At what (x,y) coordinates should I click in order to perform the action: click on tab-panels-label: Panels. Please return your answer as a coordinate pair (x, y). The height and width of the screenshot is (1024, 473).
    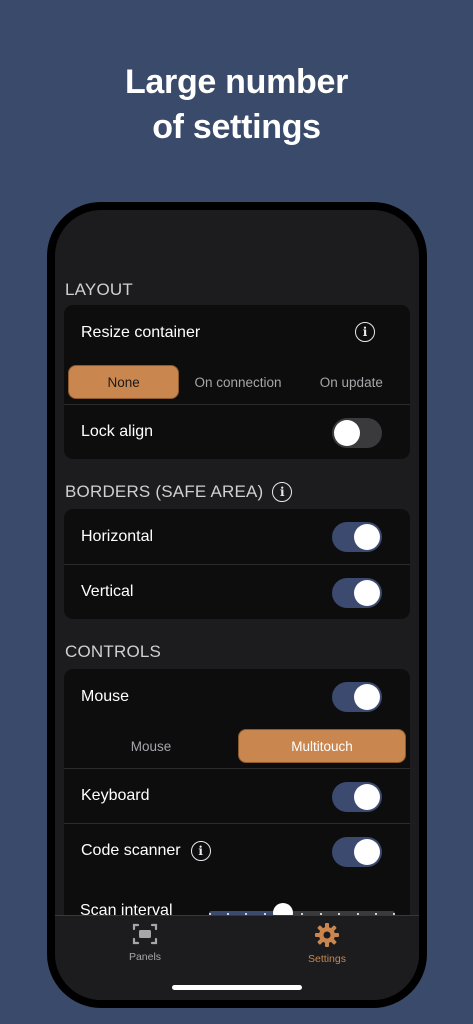
    Looking at the image, I should click on (145, 957).